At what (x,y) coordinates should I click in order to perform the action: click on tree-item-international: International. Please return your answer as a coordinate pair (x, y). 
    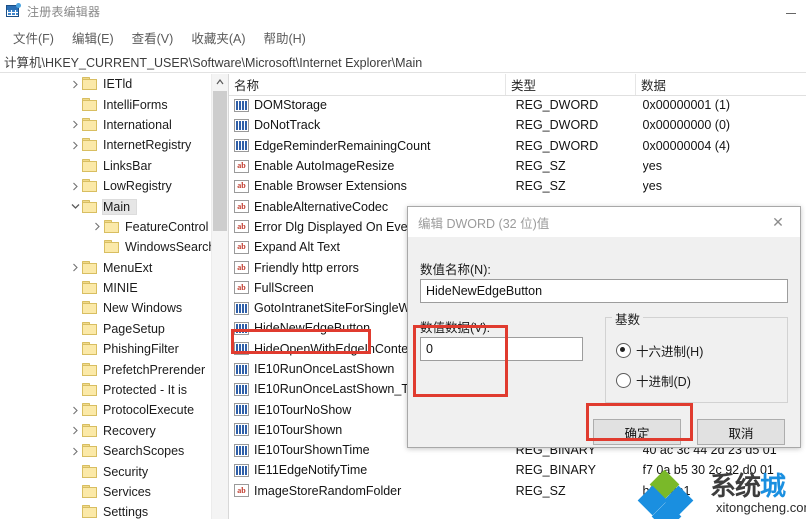
    Looking at the image, I should click on (106, 125).